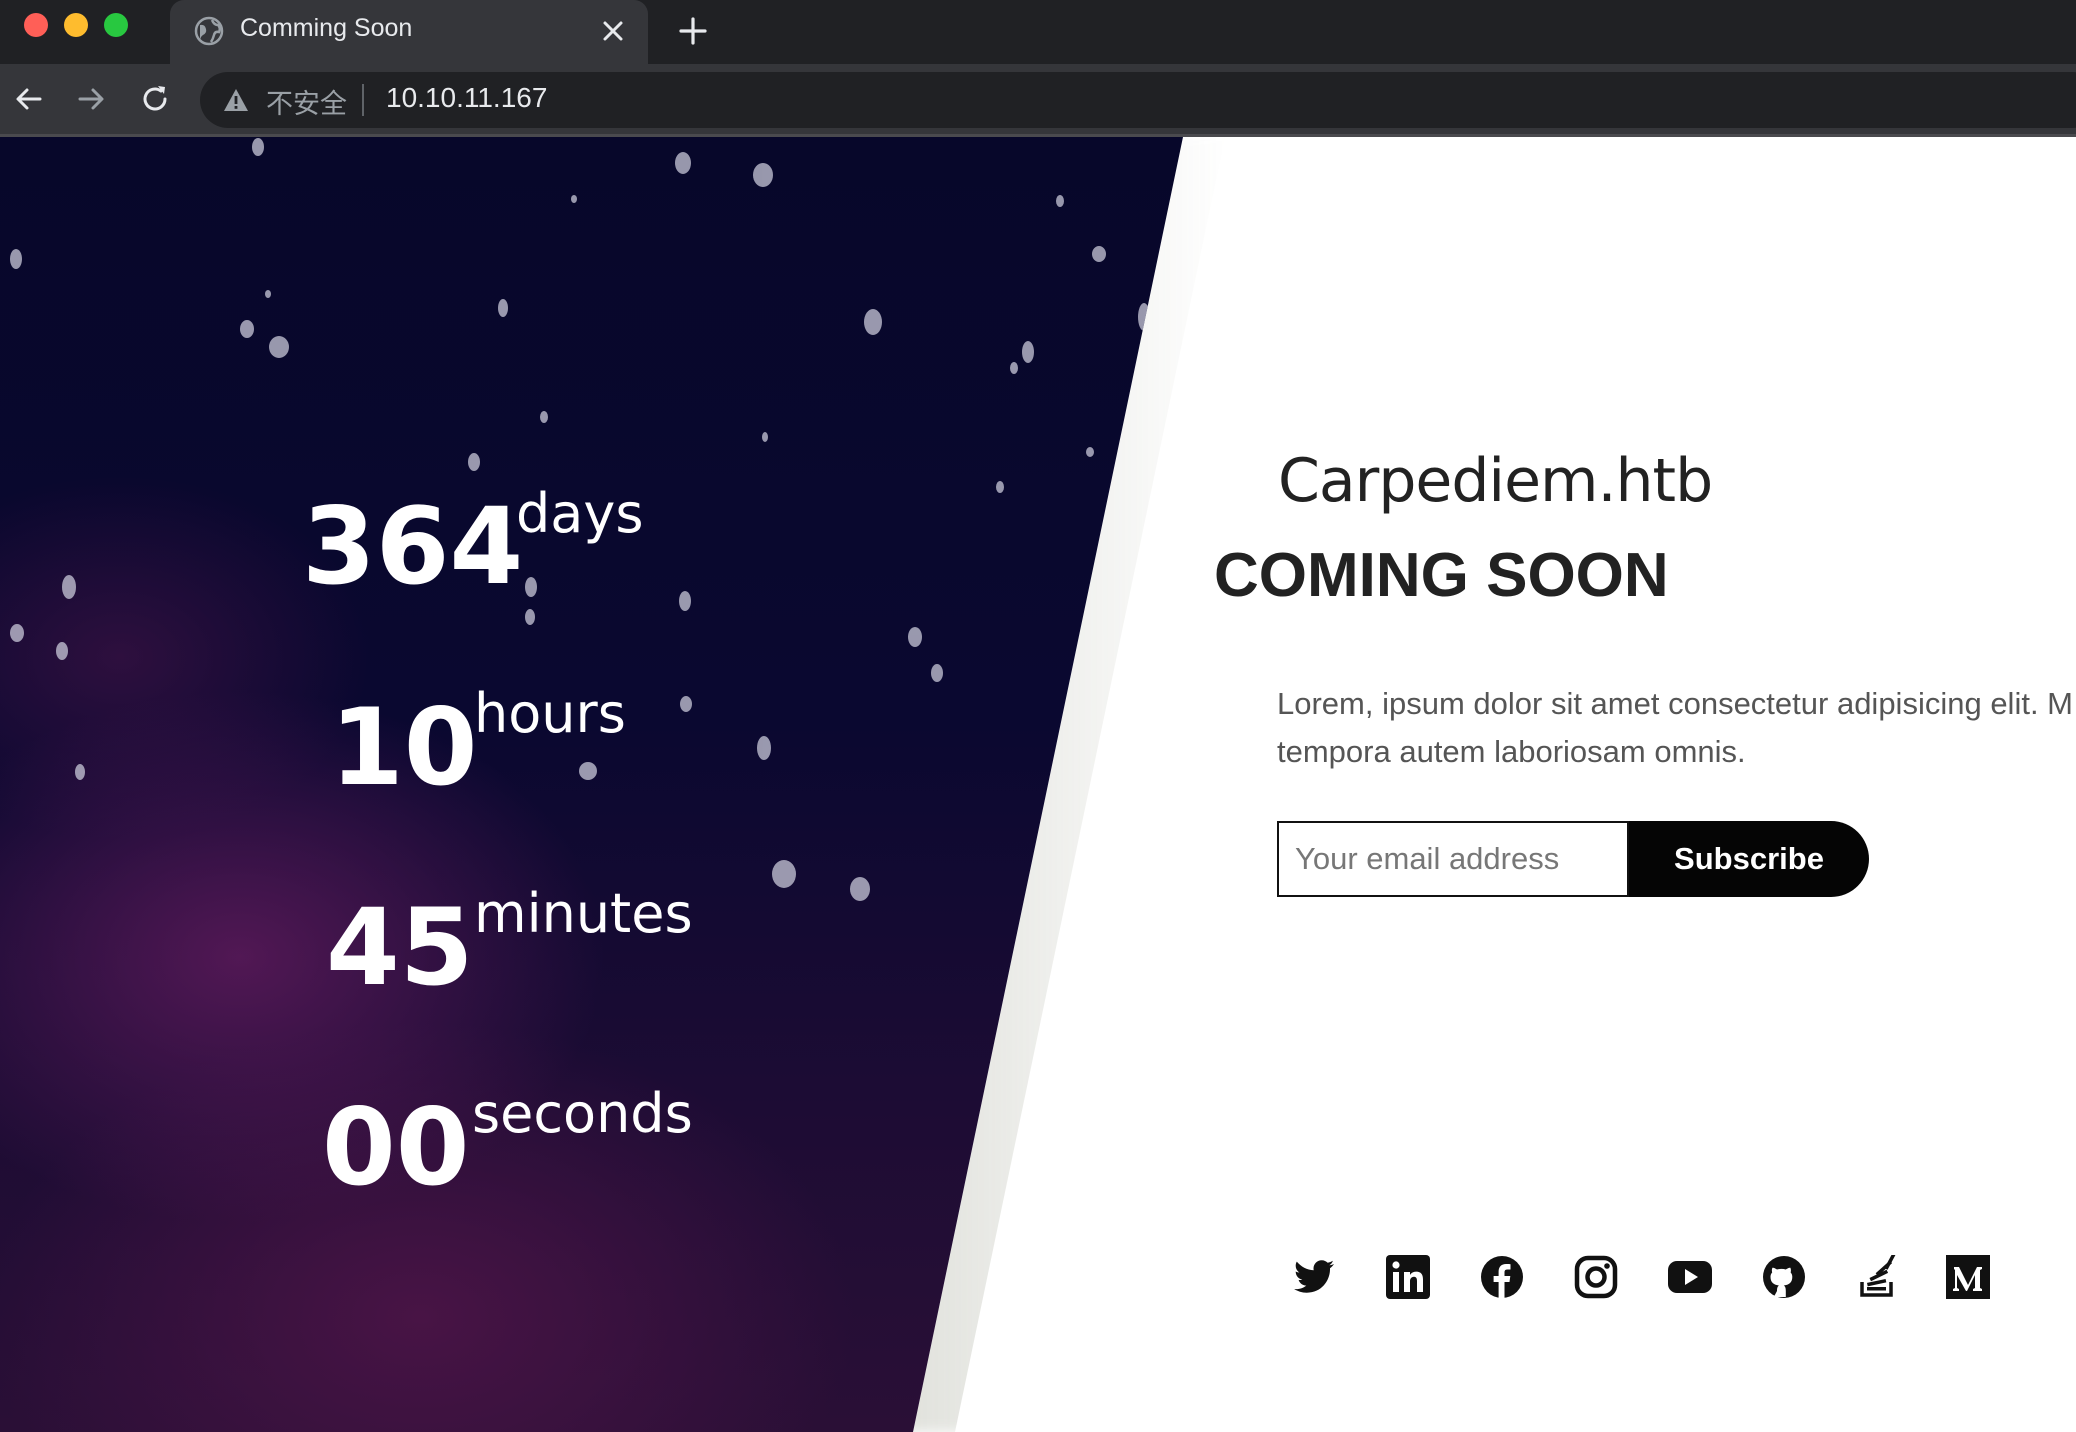  What do you see at coordinates (613, 31) in the screenshot?
I see `close-tab-icon` at bounding box center [613, 31].